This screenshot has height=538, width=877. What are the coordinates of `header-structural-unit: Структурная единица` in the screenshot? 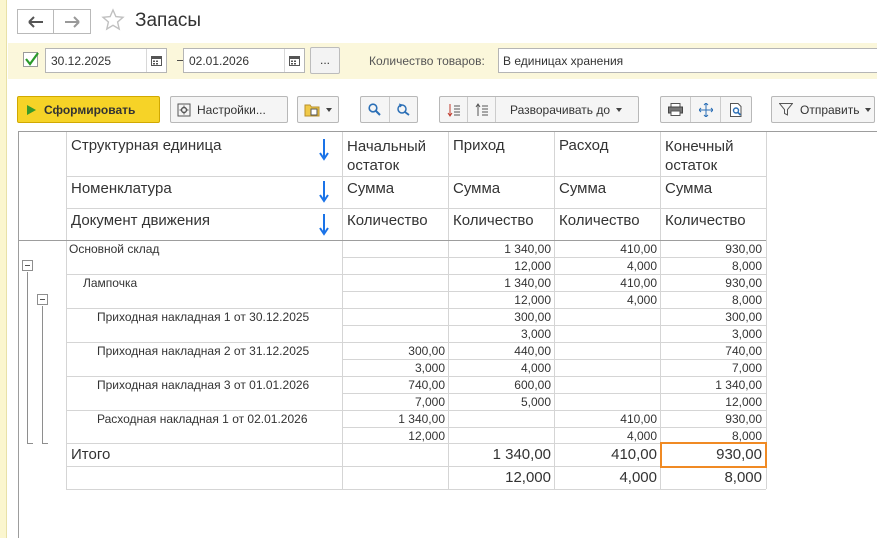 It's located at (146, 145).